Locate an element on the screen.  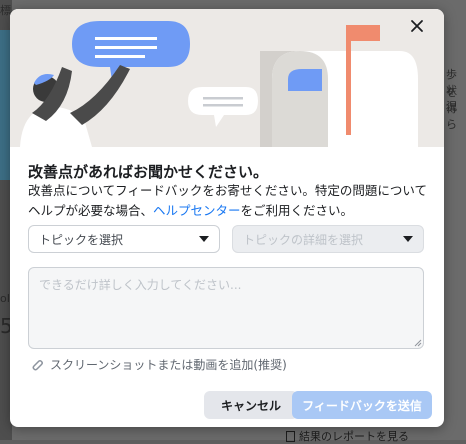
add-attachment-button: スクリーンショットまたは動画を追加(推奨) is located at coordinates (158, 364).